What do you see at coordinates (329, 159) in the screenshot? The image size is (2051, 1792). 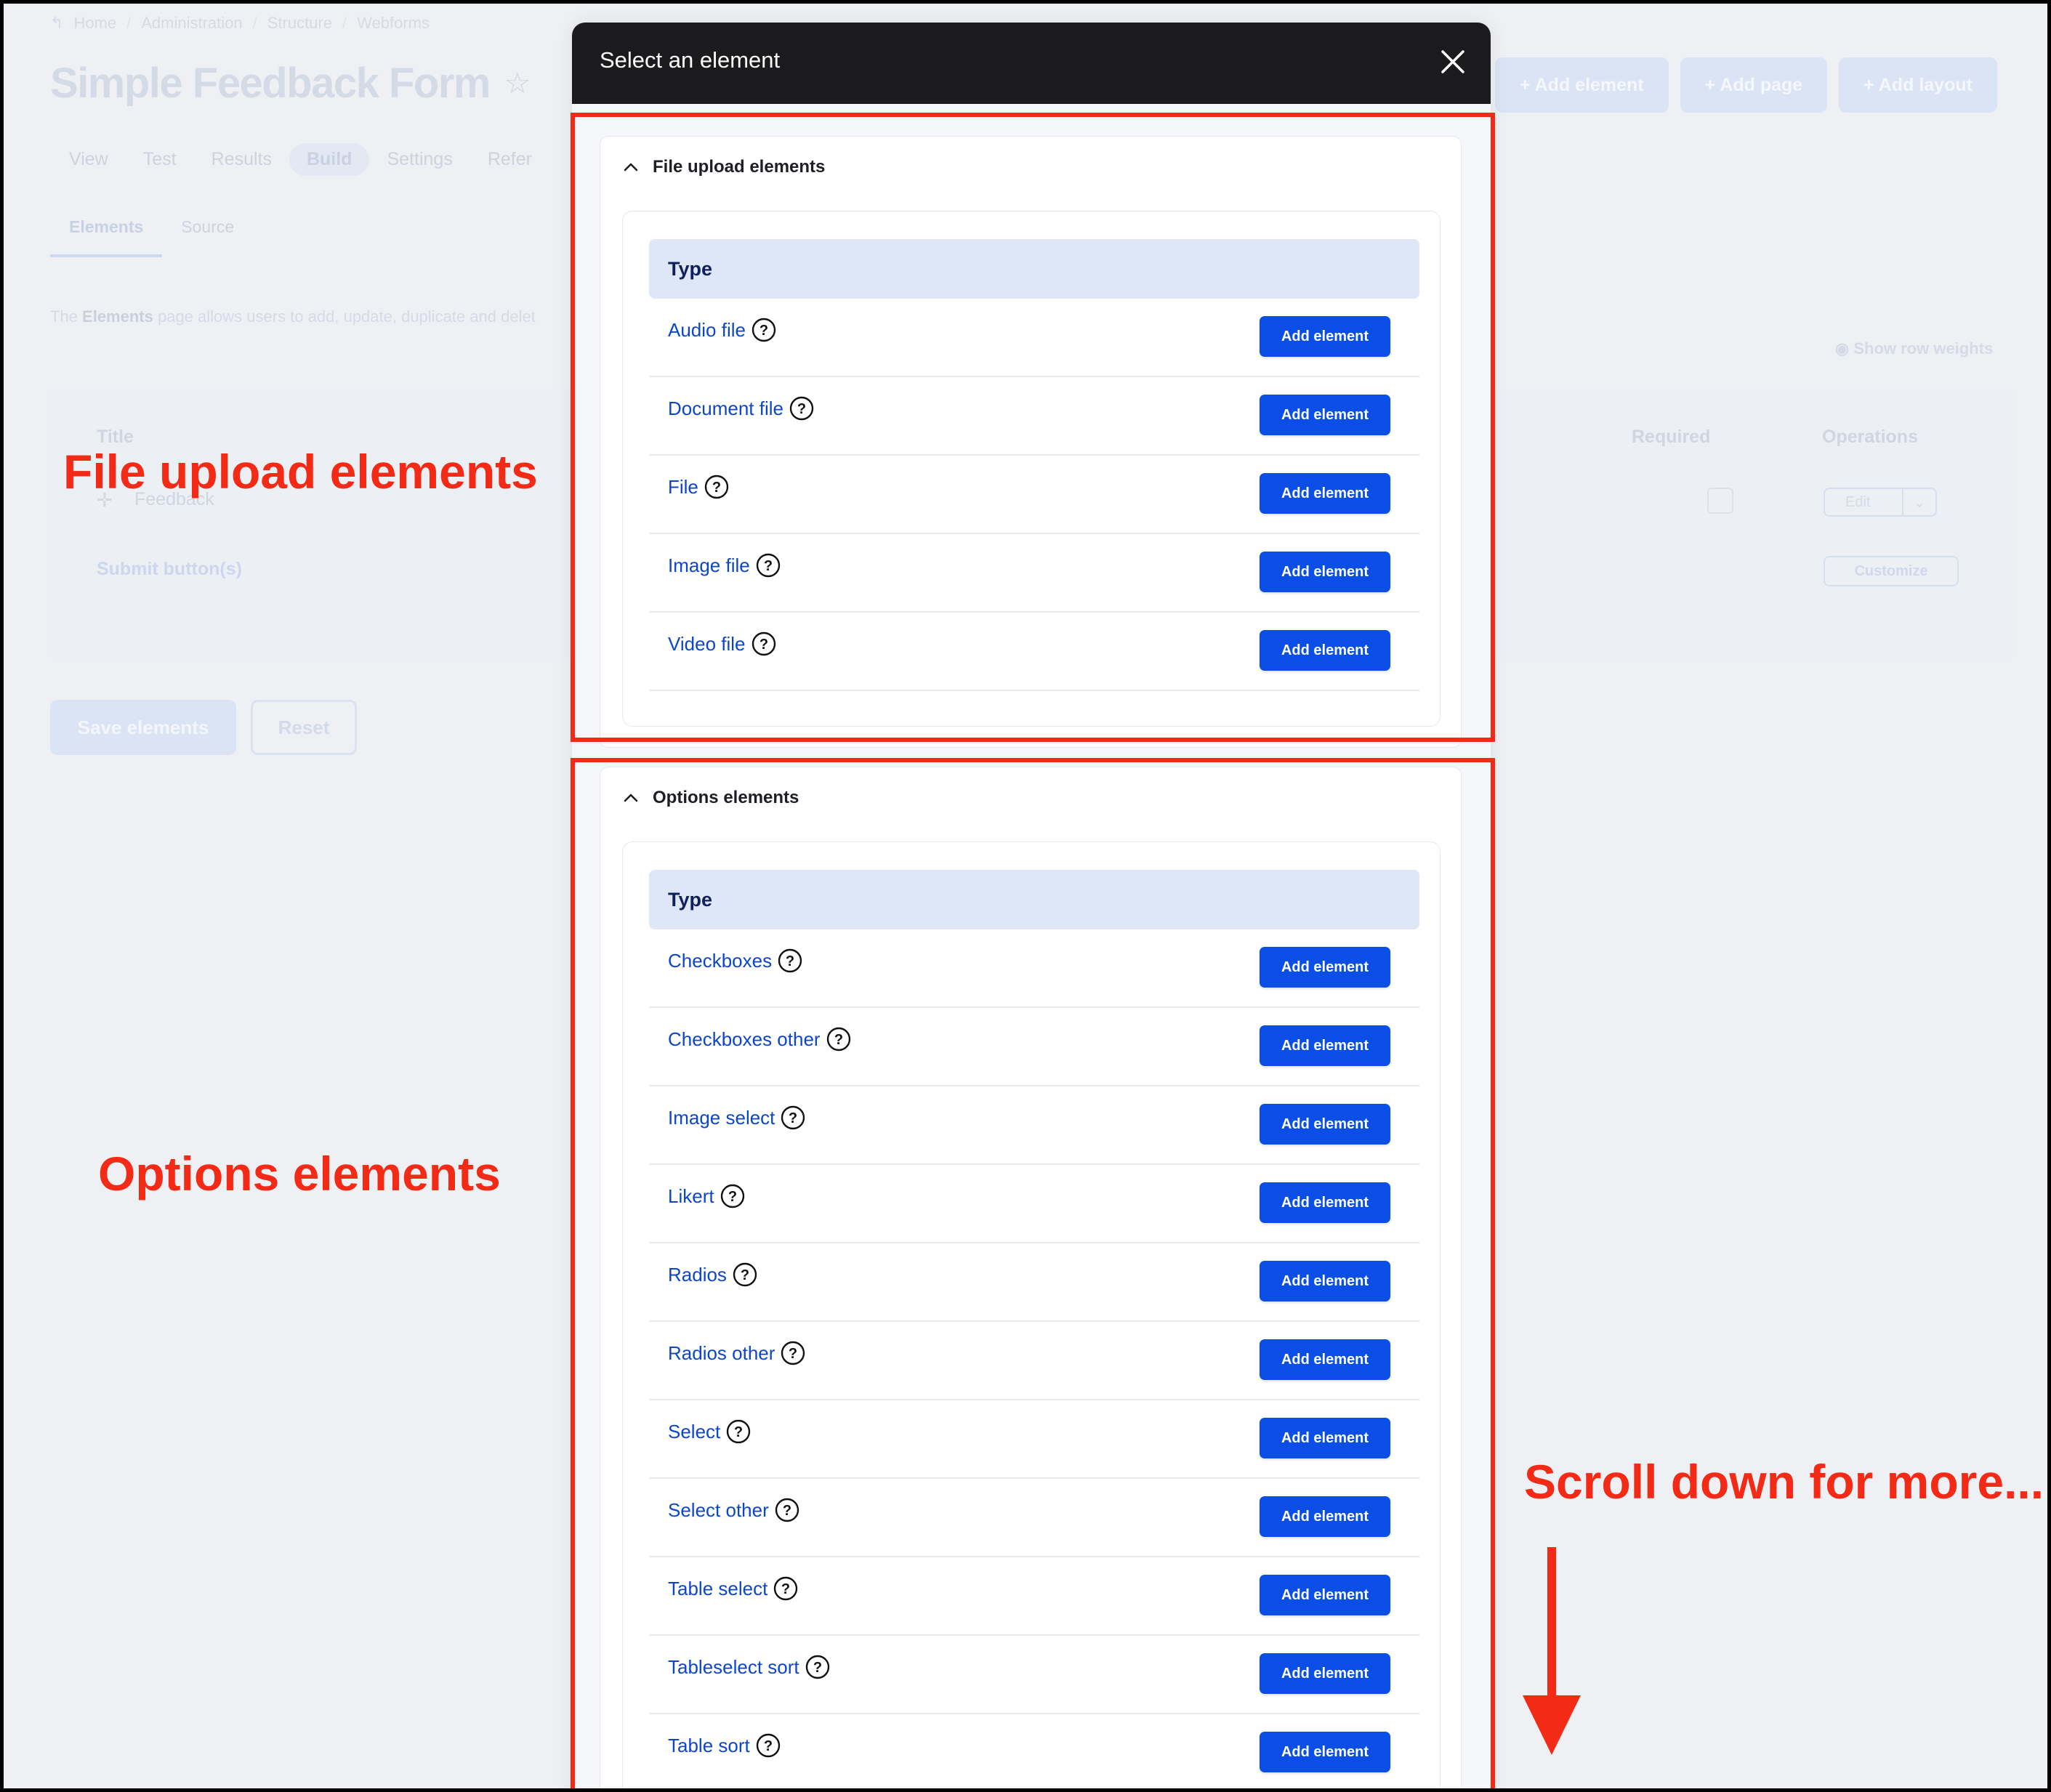 I see `tab-build: Build` at bounding box center [329, 159].